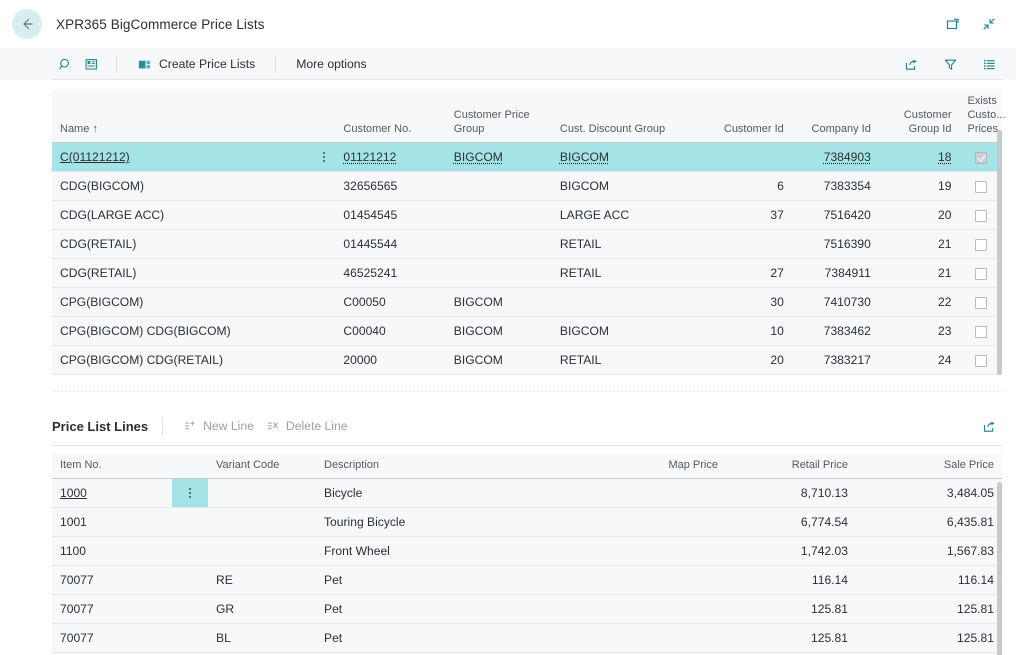 The width and height of the screenshot is (1016, 655). I want to click on delete-line-button: Delete Line, so click(307, 426).